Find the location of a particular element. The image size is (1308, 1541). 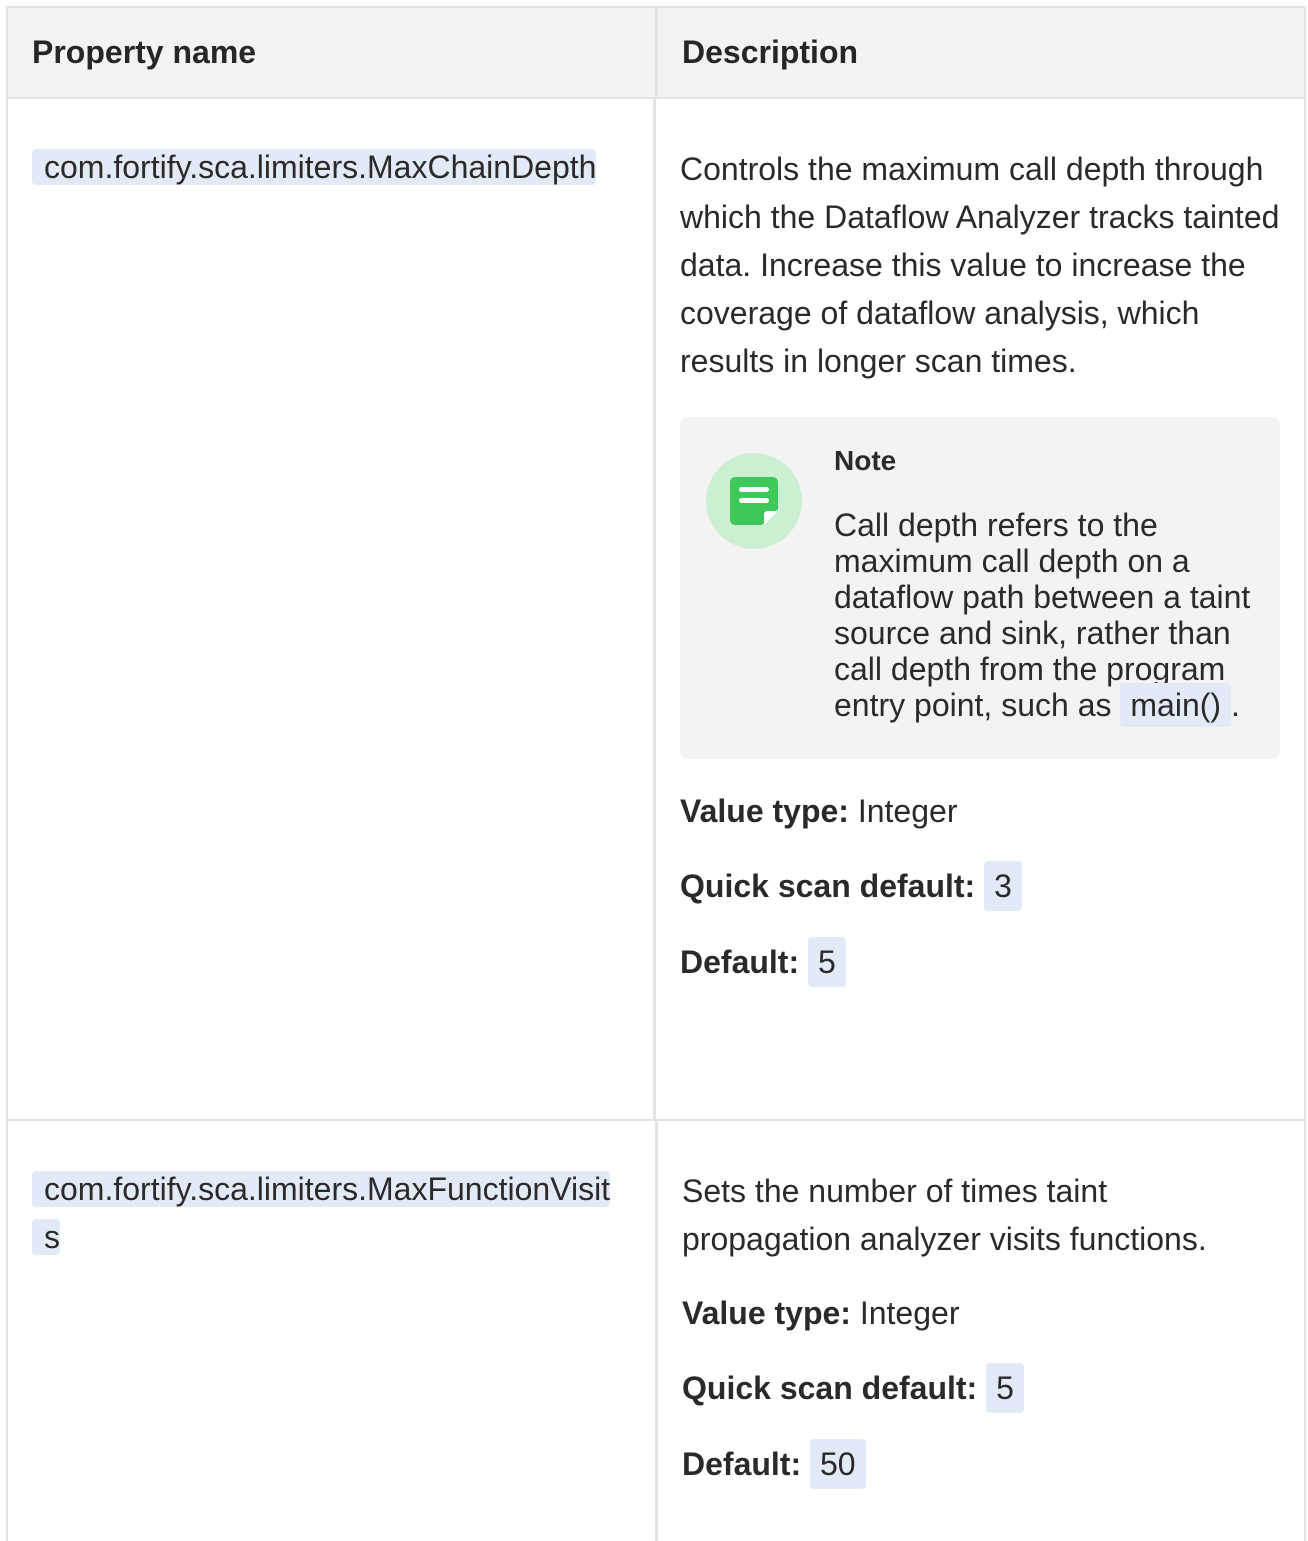

quick-scan-default-line: Quick scan default: 3 is located at coordinates (980, 886).